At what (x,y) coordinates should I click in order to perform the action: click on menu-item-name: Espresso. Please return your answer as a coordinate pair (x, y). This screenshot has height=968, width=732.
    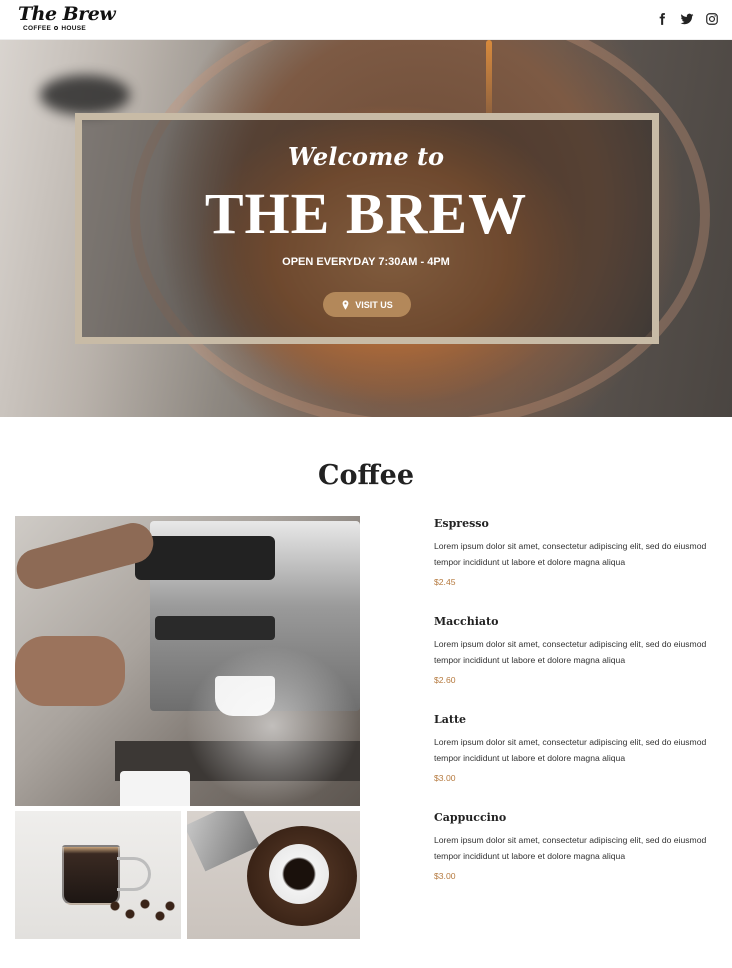
    Looking at the image, I should click on (461, 523).